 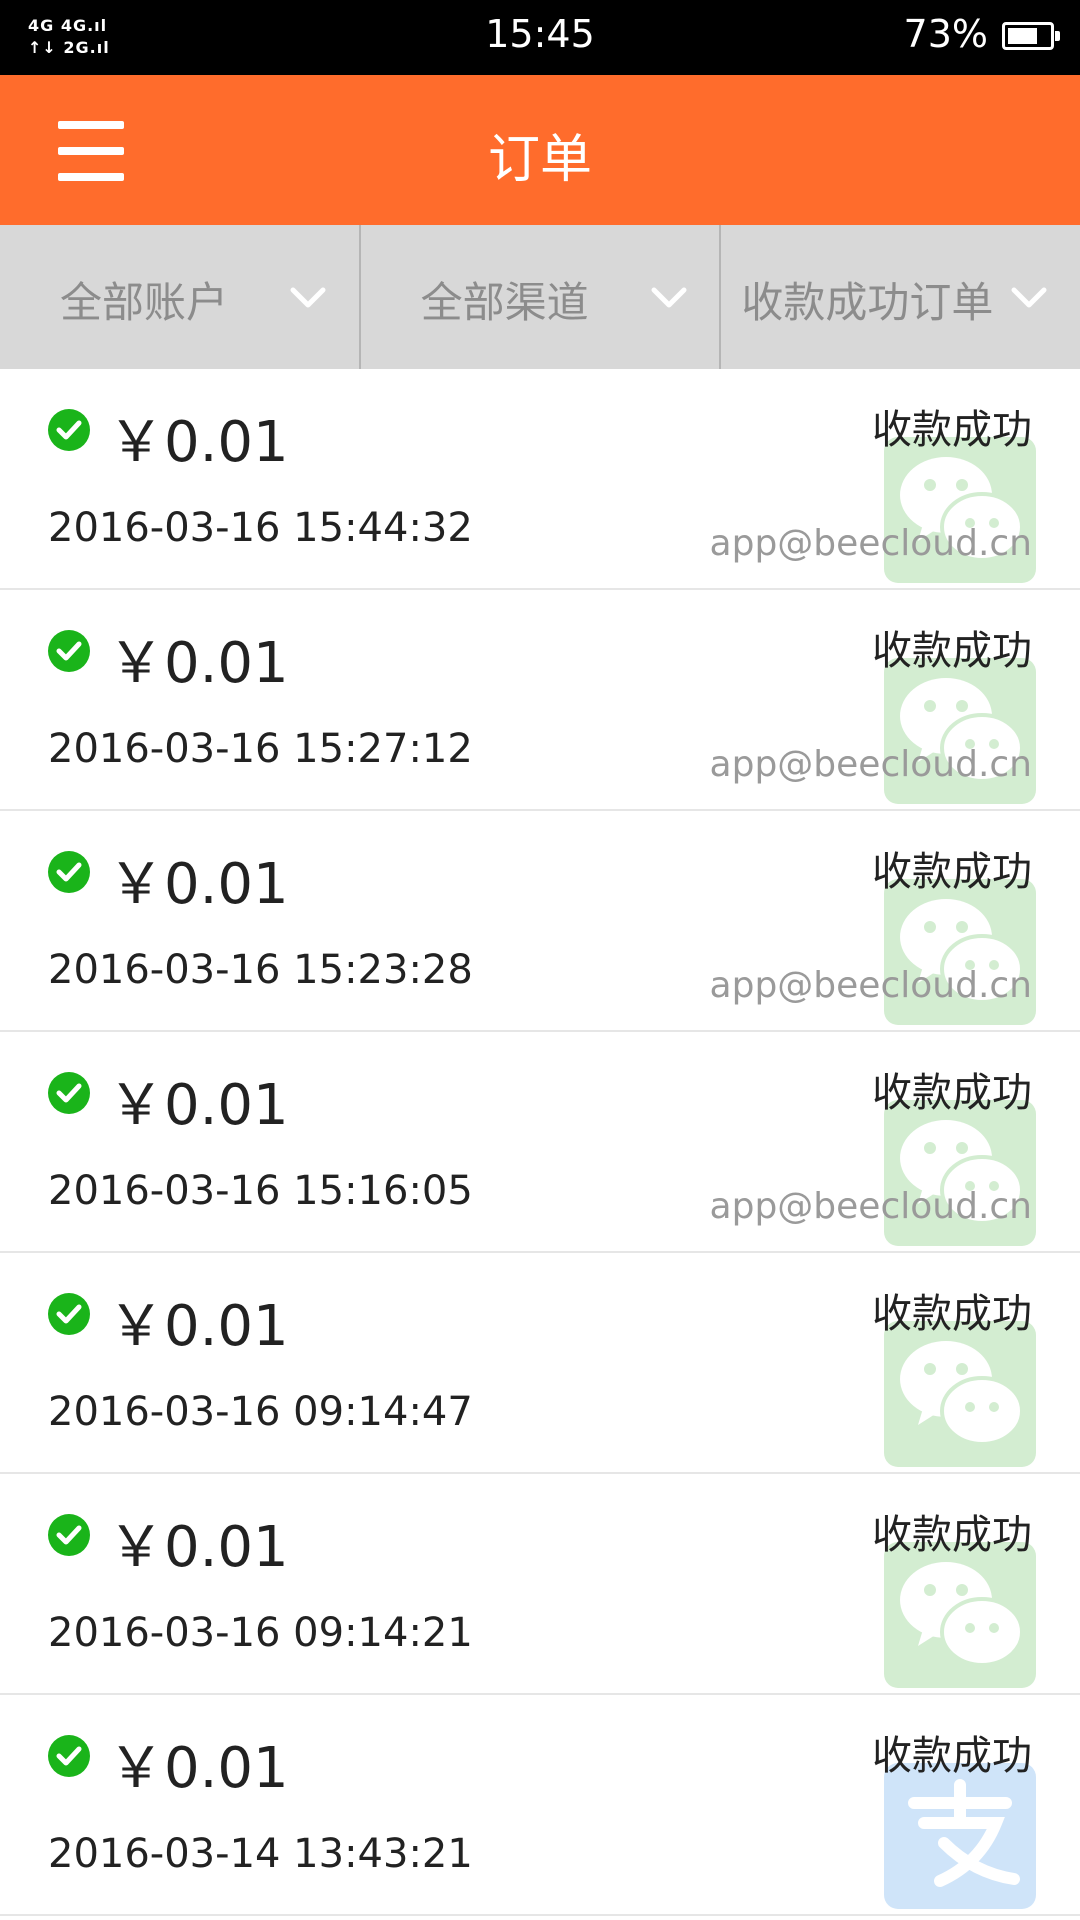 What do you see at coordinates (867, 302) in the screenshot?
I see `filter-status-label: 收款成功订单` at bounding box center [867, 302].